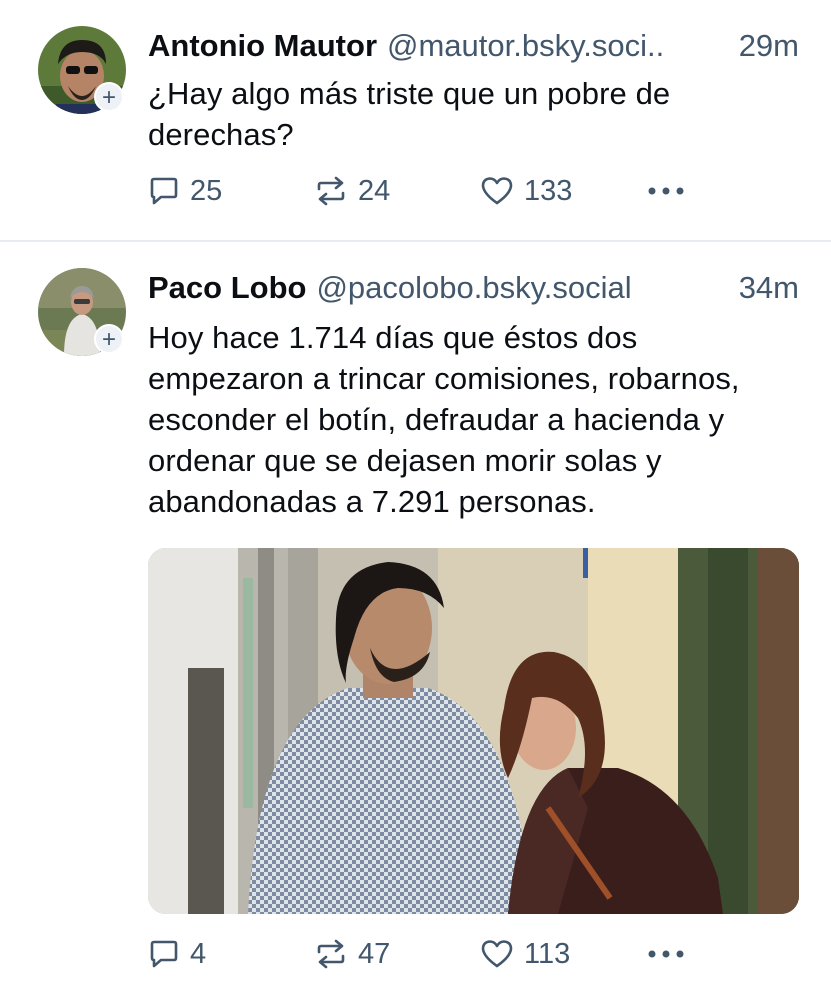  What do you see at coordinates (227, 288) in the screenshot?
I see `display-name: Paco Lobo` at bounding box center [227, 288].